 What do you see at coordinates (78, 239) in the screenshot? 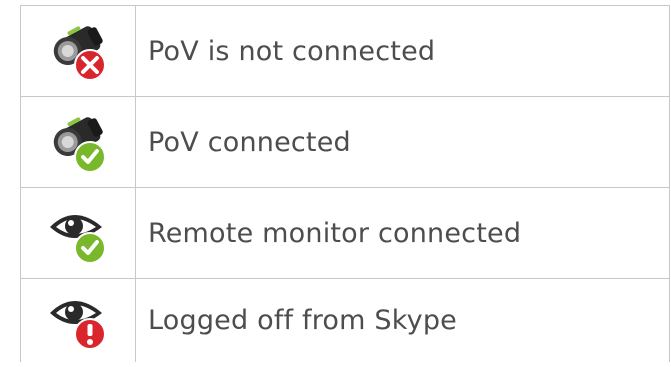
I see `eye-connected-icon` at bounding box center [78, 239].